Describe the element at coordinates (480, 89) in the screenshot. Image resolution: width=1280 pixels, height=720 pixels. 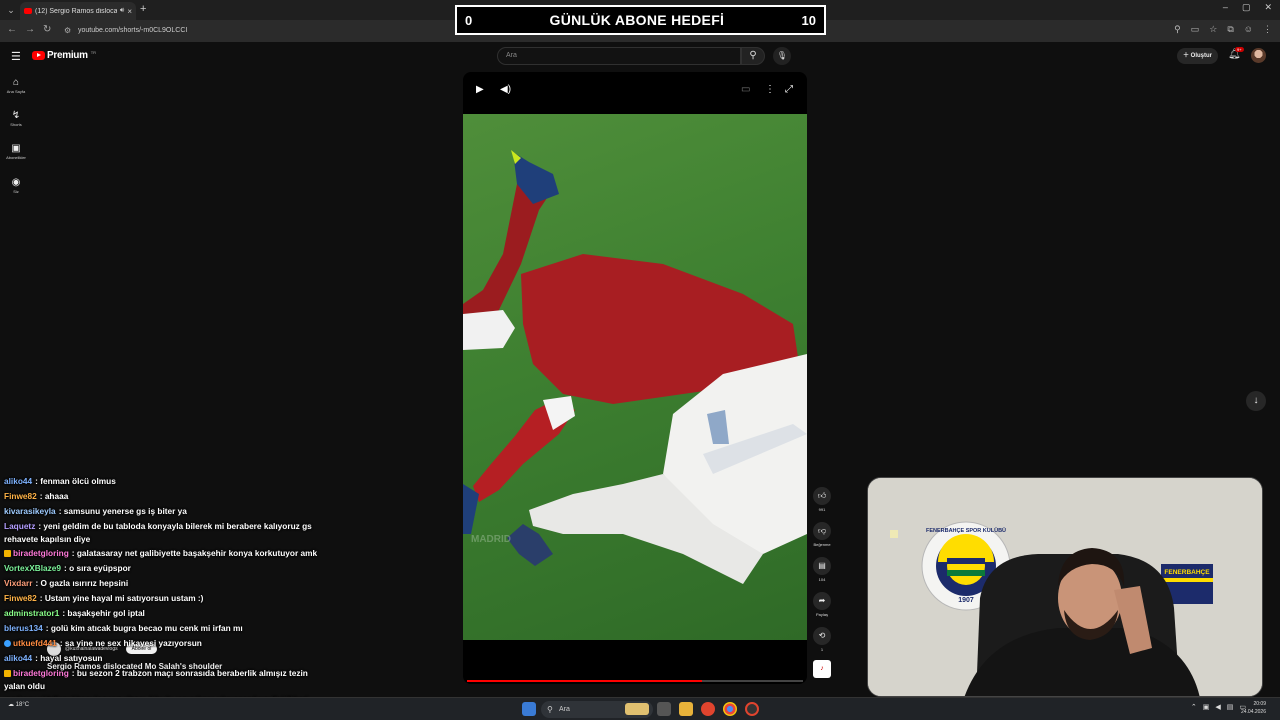
I see `play-icon: ▶` at that location.